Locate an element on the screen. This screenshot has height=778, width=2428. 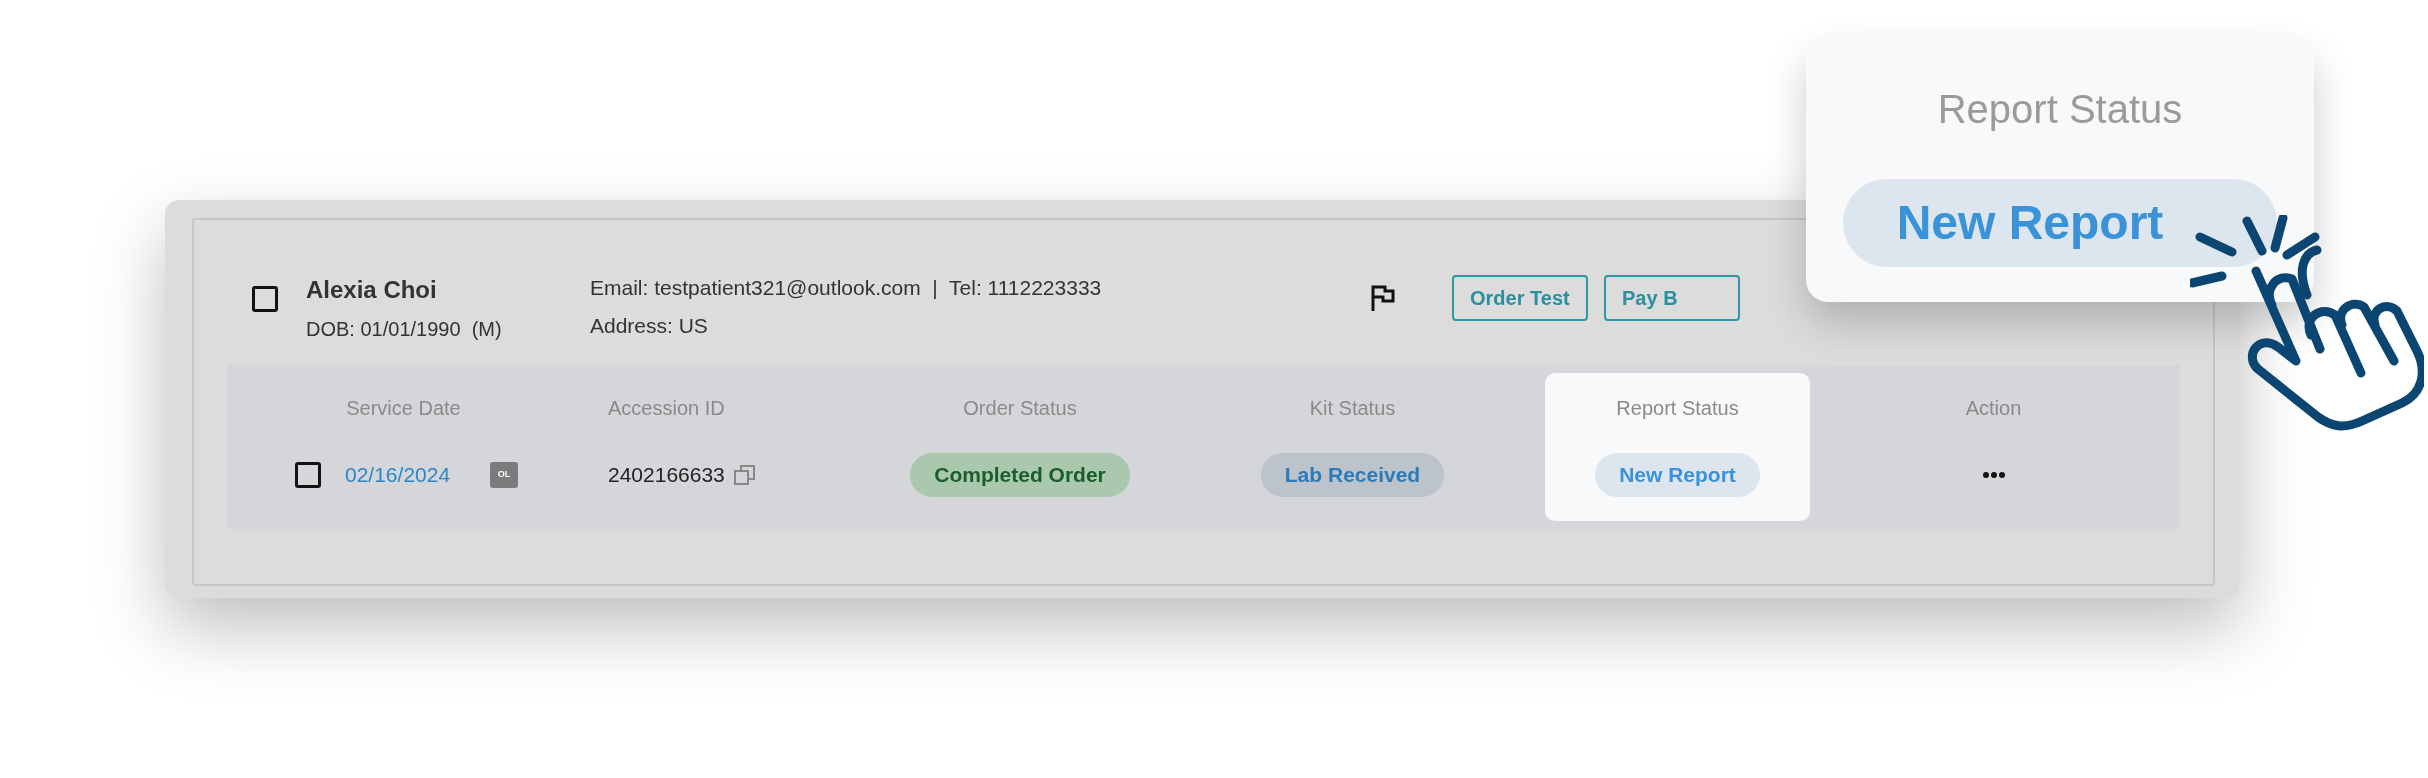
more-icon is located at coordinates (1993, 475).